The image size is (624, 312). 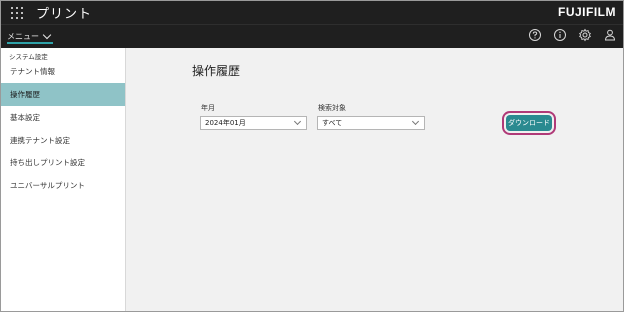 I want to click on sidebar-item-takeout-print-settings: 持ち出しプリント設定, so click(x=63, y=162).